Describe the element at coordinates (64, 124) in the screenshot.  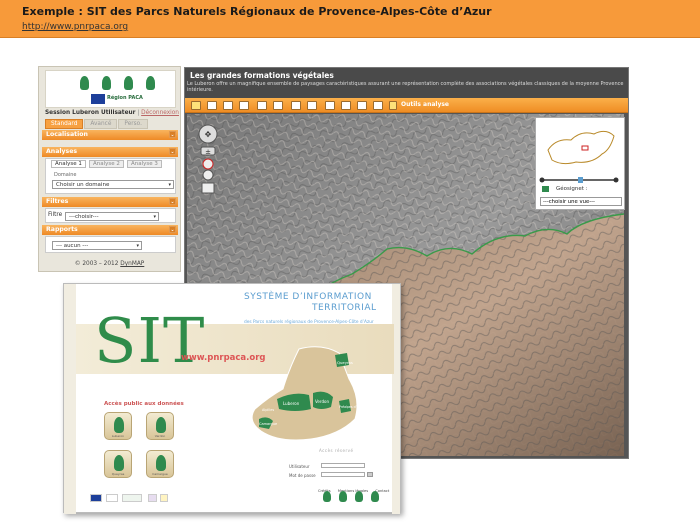
I see `tab-standard: Standard` at that location.